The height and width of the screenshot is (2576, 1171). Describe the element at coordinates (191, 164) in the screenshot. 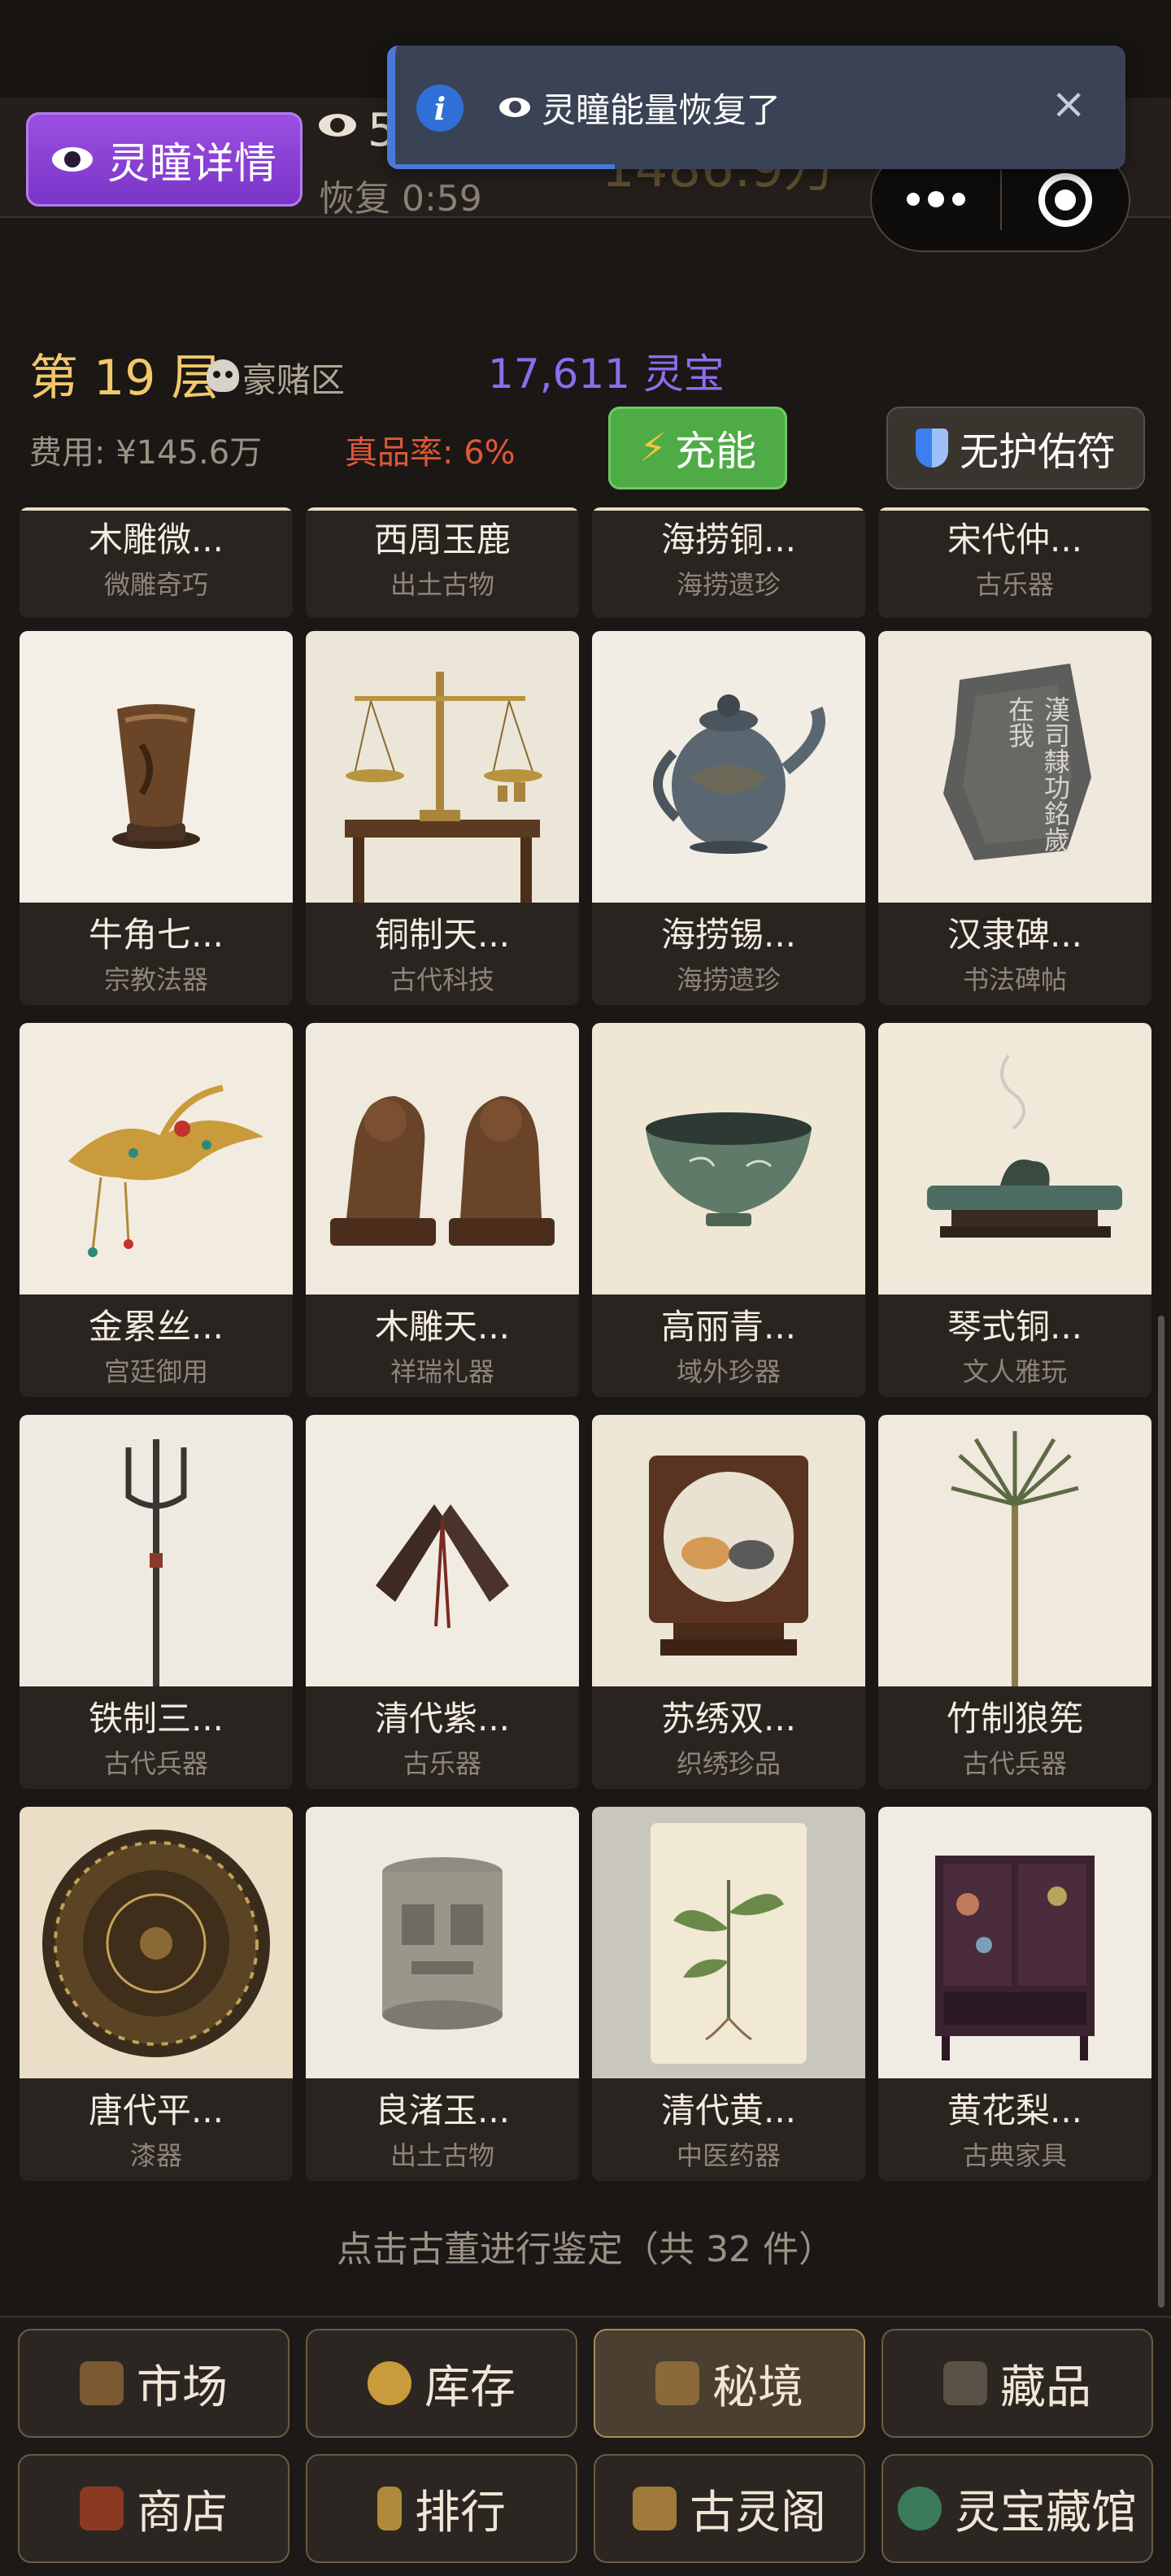

I see `eye-detail-label: 灵瞳详情` at that location.